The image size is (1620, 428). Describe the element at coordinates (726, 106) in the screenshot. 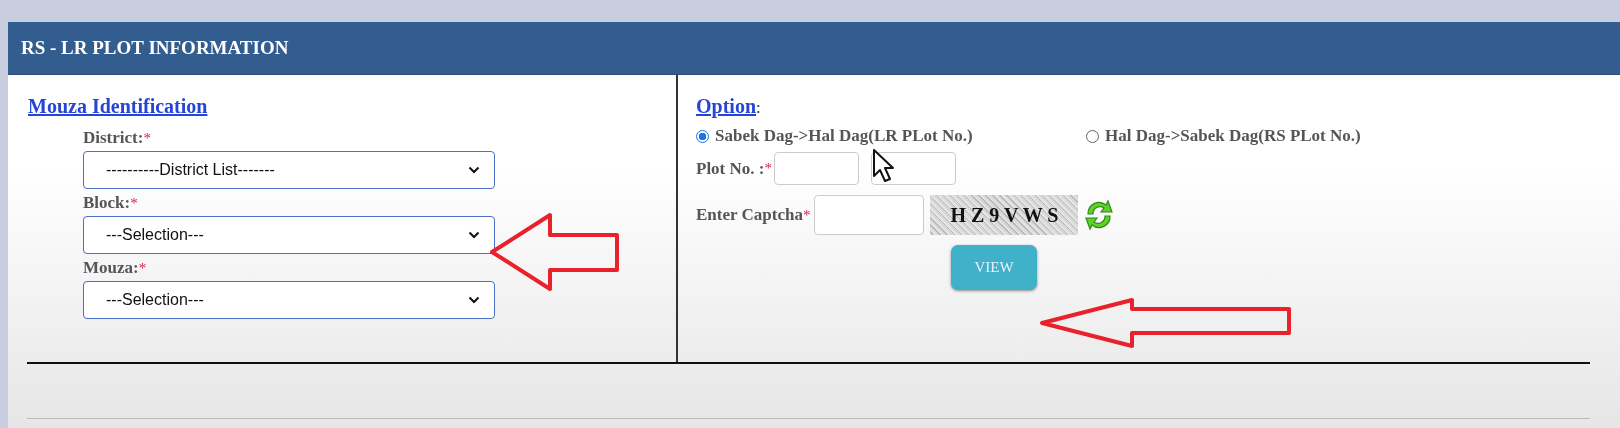

I see `section-link: Option` at that location.